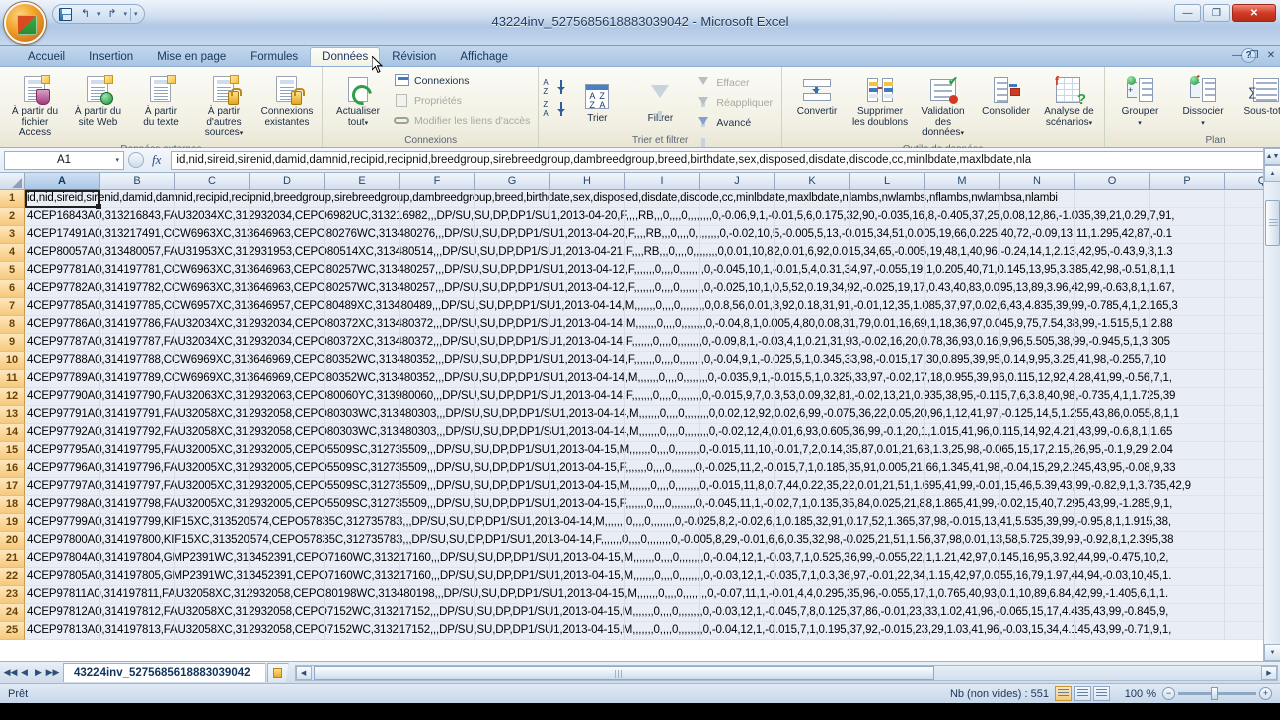 The image size is (1280, 720). What do you see at coordinates (1203, 101) in the screenshot?
I see `ungroup-button: Dissocier ▾` at bounding box center [1203, 101].